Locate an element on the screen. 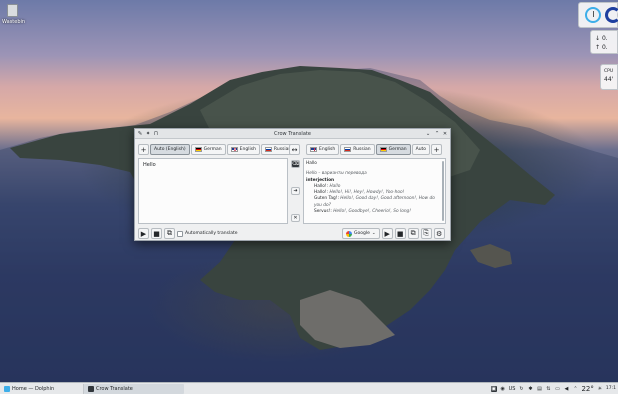  copy-translation-button: ⧉ is located at coordinates (413, 233).